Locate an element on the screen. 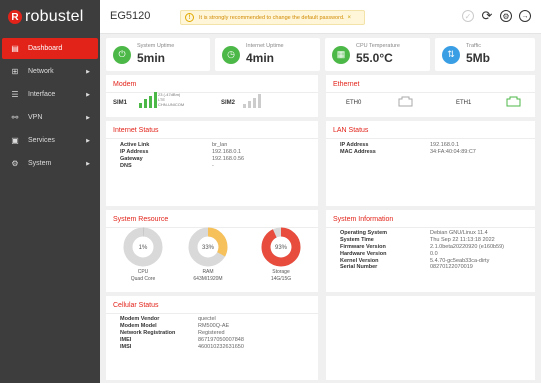 This screenshot has height=383, width=541. cpu-temperature-card: ▦ CPU Temperature 55.0°C is located at coordinates (377, 54).